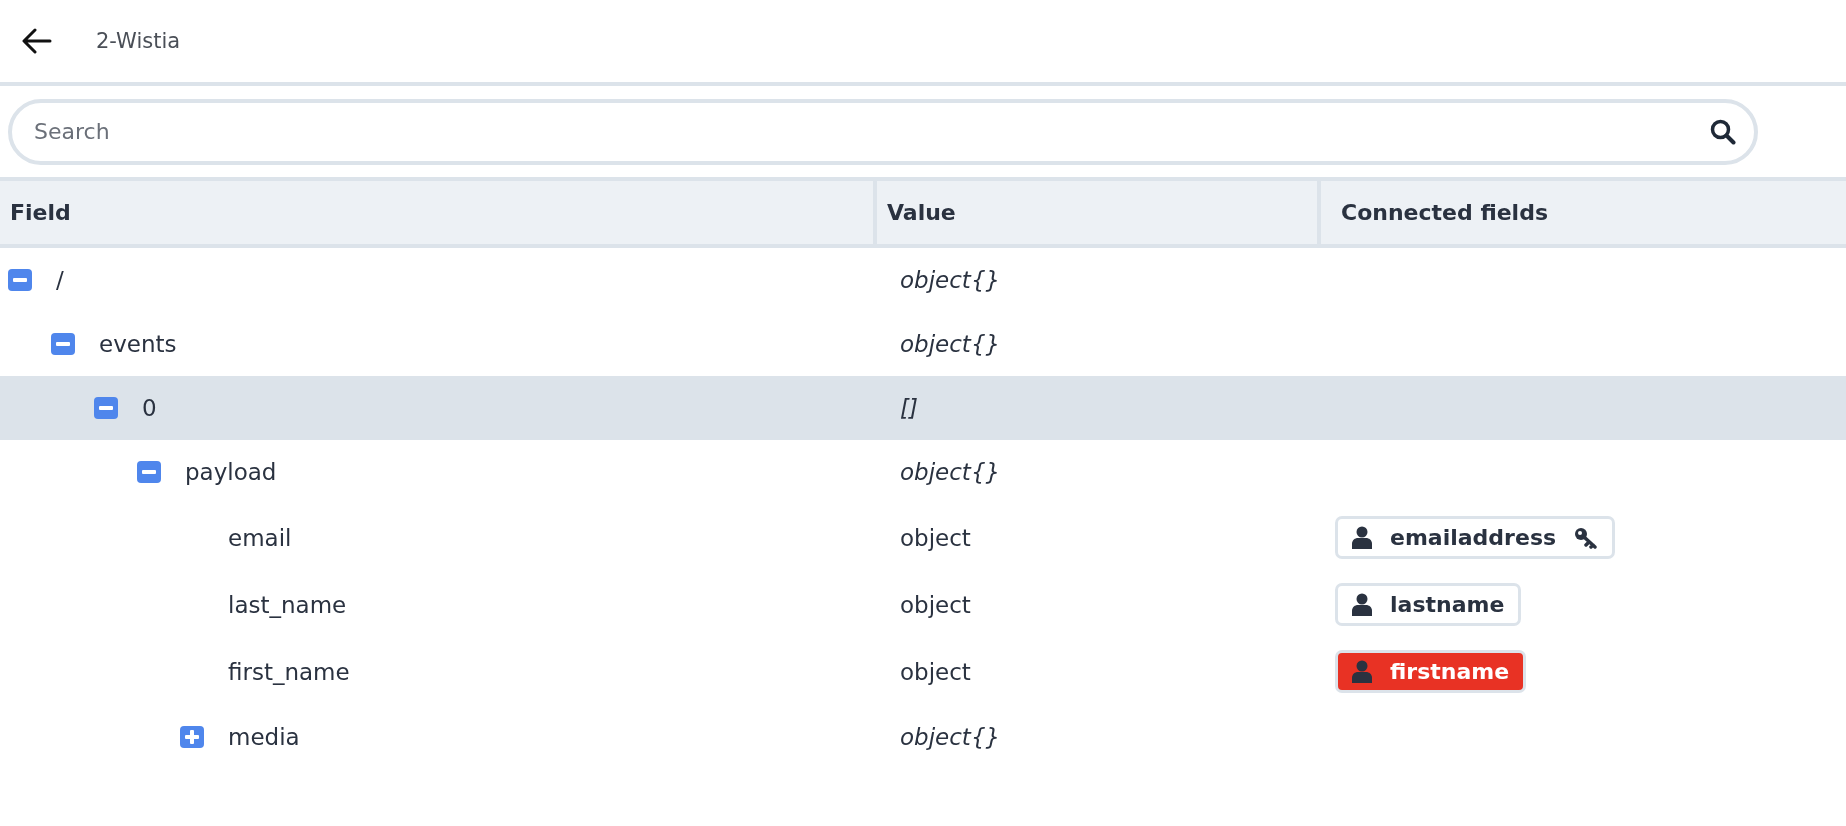 This screenshot has height=826, width=1846. I want to click on tree-row: 0 [], so click(923, 408).